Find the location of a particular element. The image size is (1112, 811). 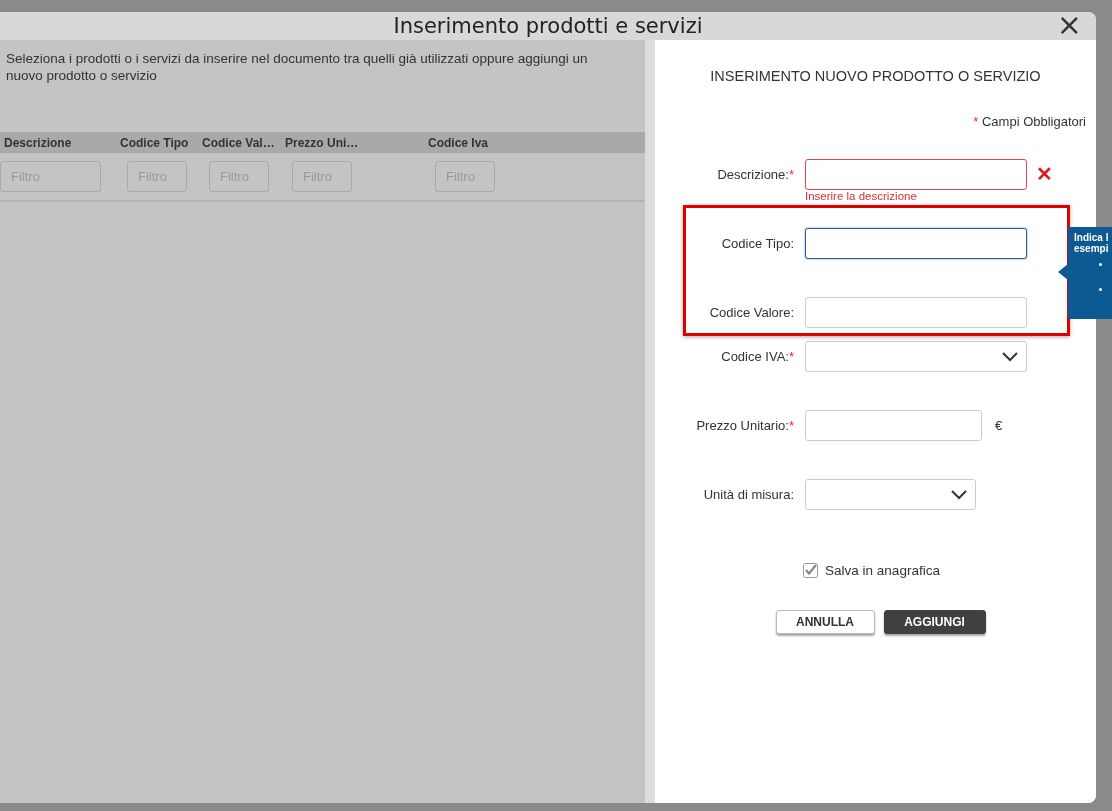

unit-label: € is located at coordinates (999, 426).